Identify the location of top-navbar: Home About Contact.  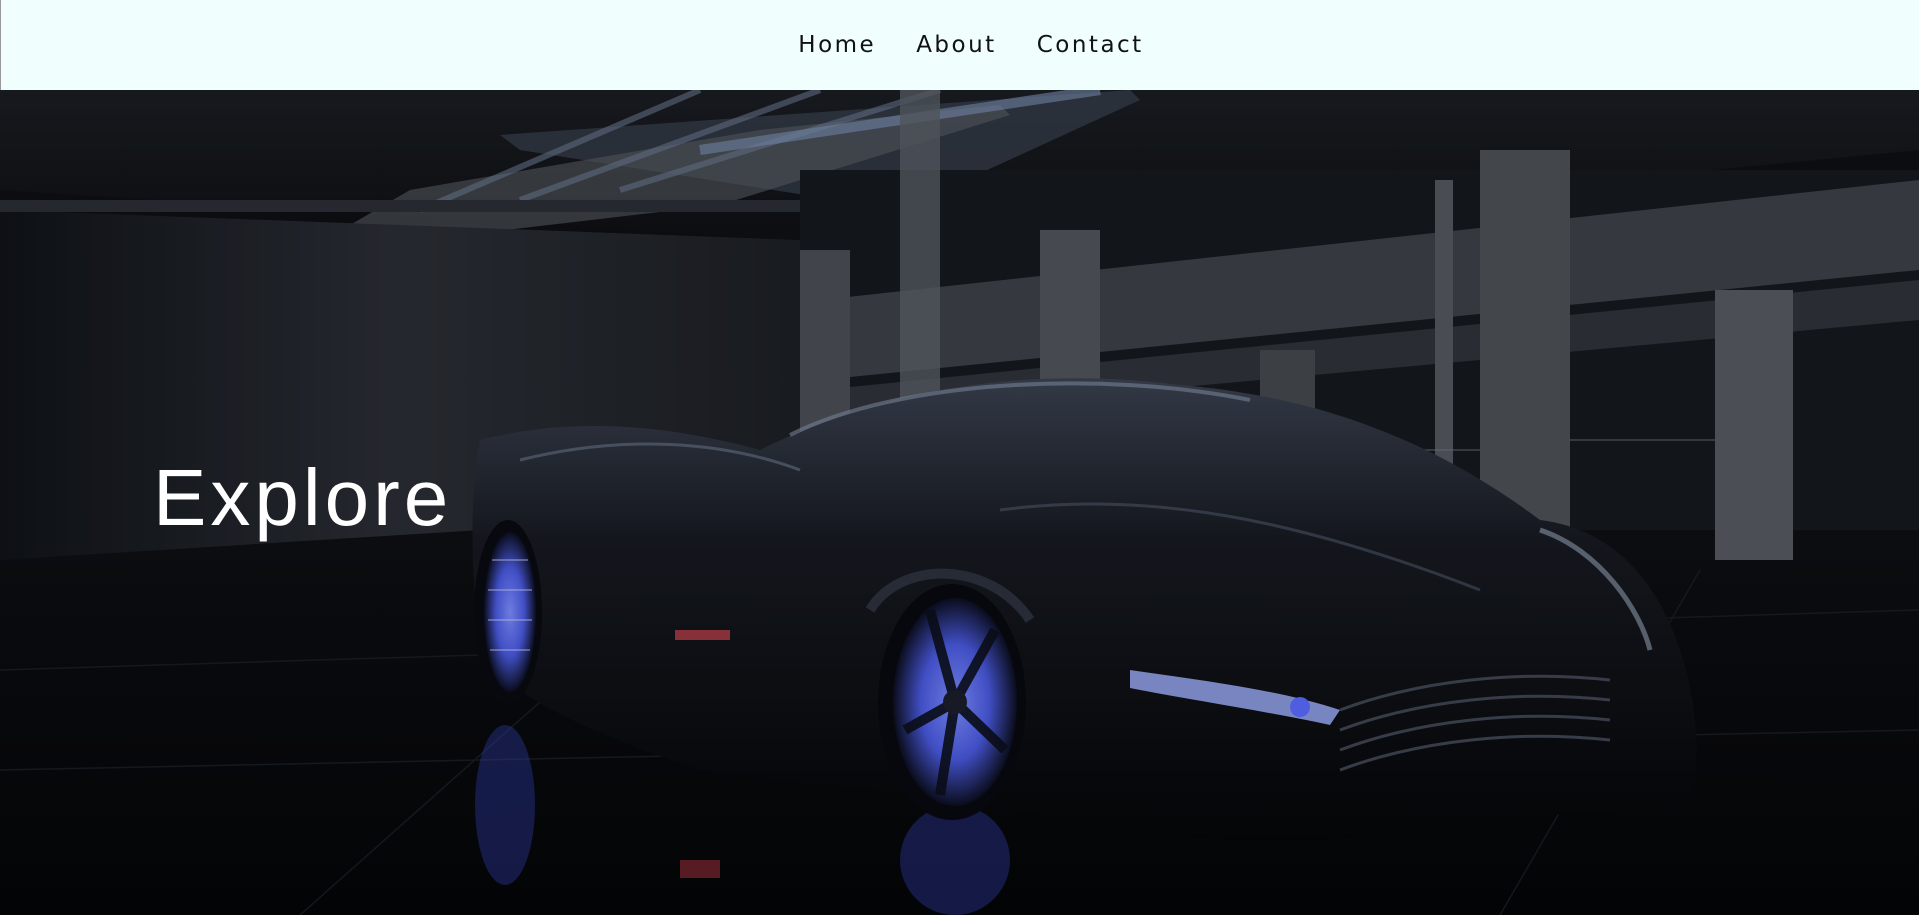
(959, 45).